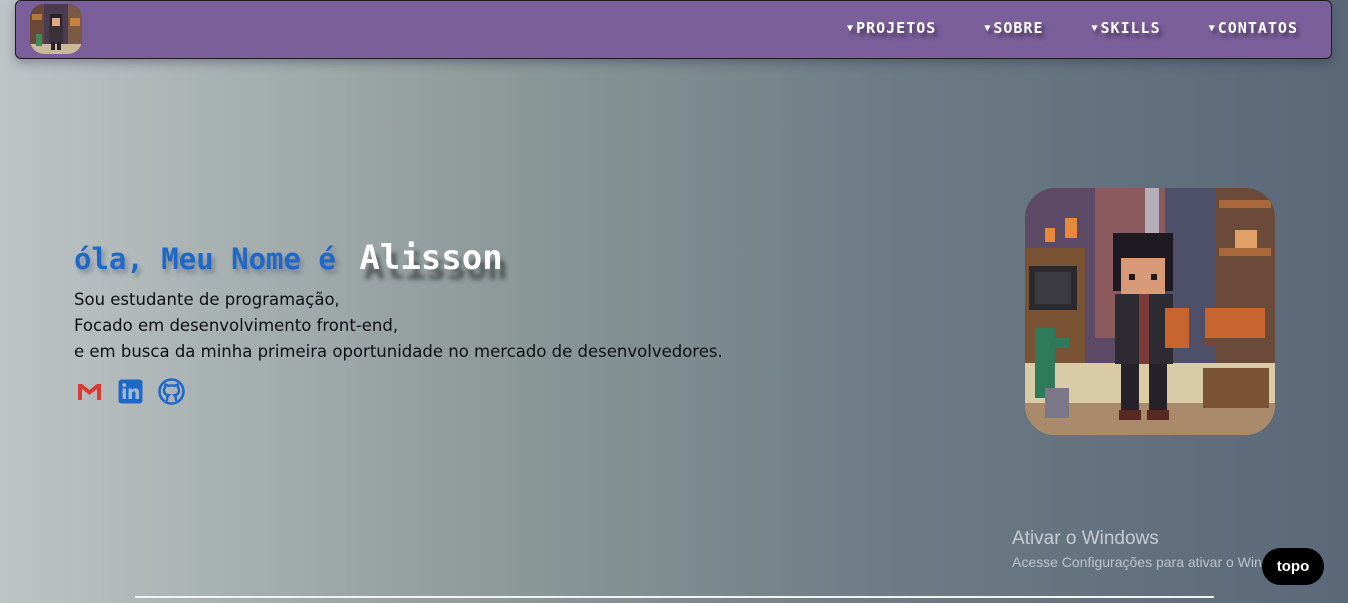  I want to click on section-divider, so click(674, 597).